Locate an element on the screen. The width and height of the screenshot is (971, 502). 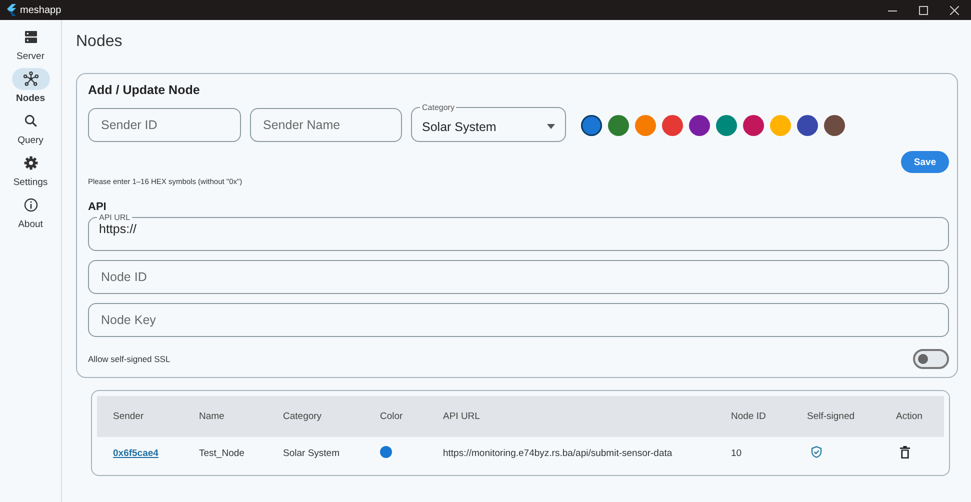
api-url-field: API URL https:// is located at coordinates (518, 232).